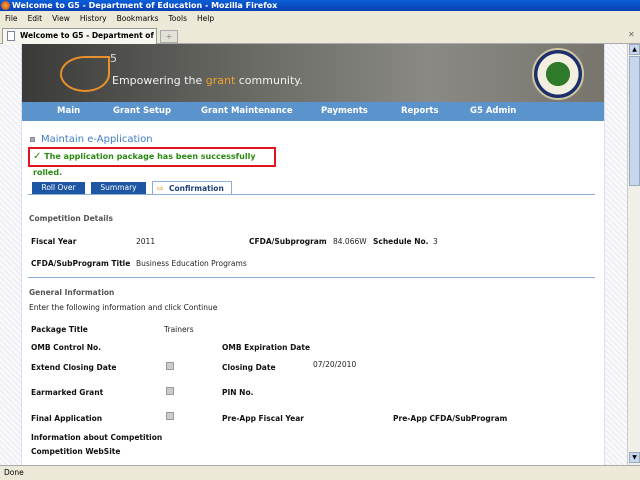 The height and width of the screenshot is (480, 640). I want to click on fiscal-year-label: Fiscal Year, so click(54, 241).